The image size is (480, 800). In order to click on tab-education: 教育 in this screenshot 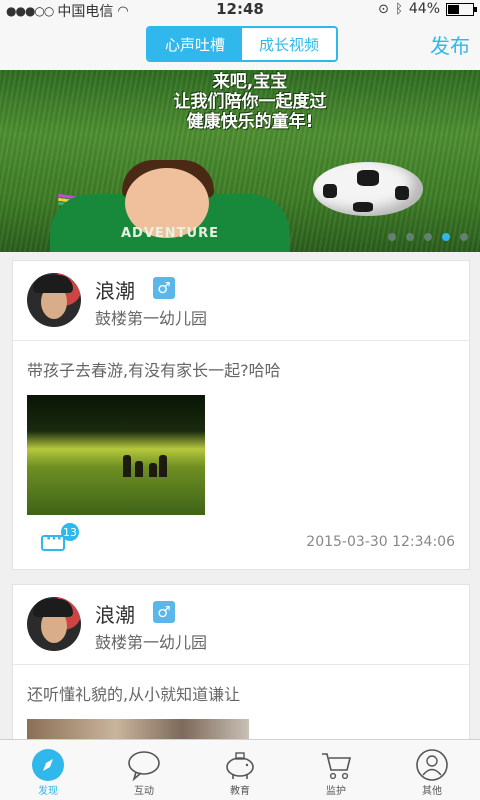, I will do `click(240, 770)`.